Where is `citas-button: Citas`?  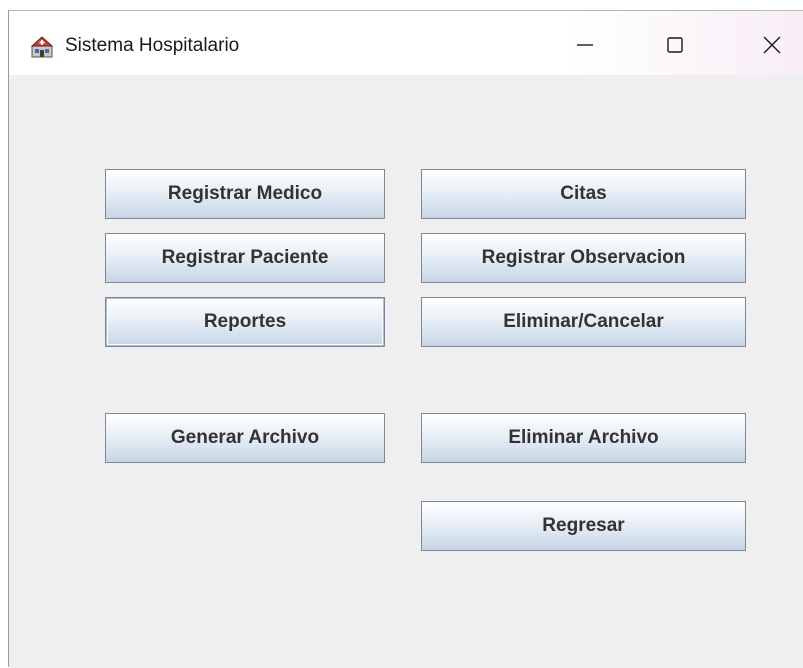
citas-button: Citas is located at coordinates (583, 194).